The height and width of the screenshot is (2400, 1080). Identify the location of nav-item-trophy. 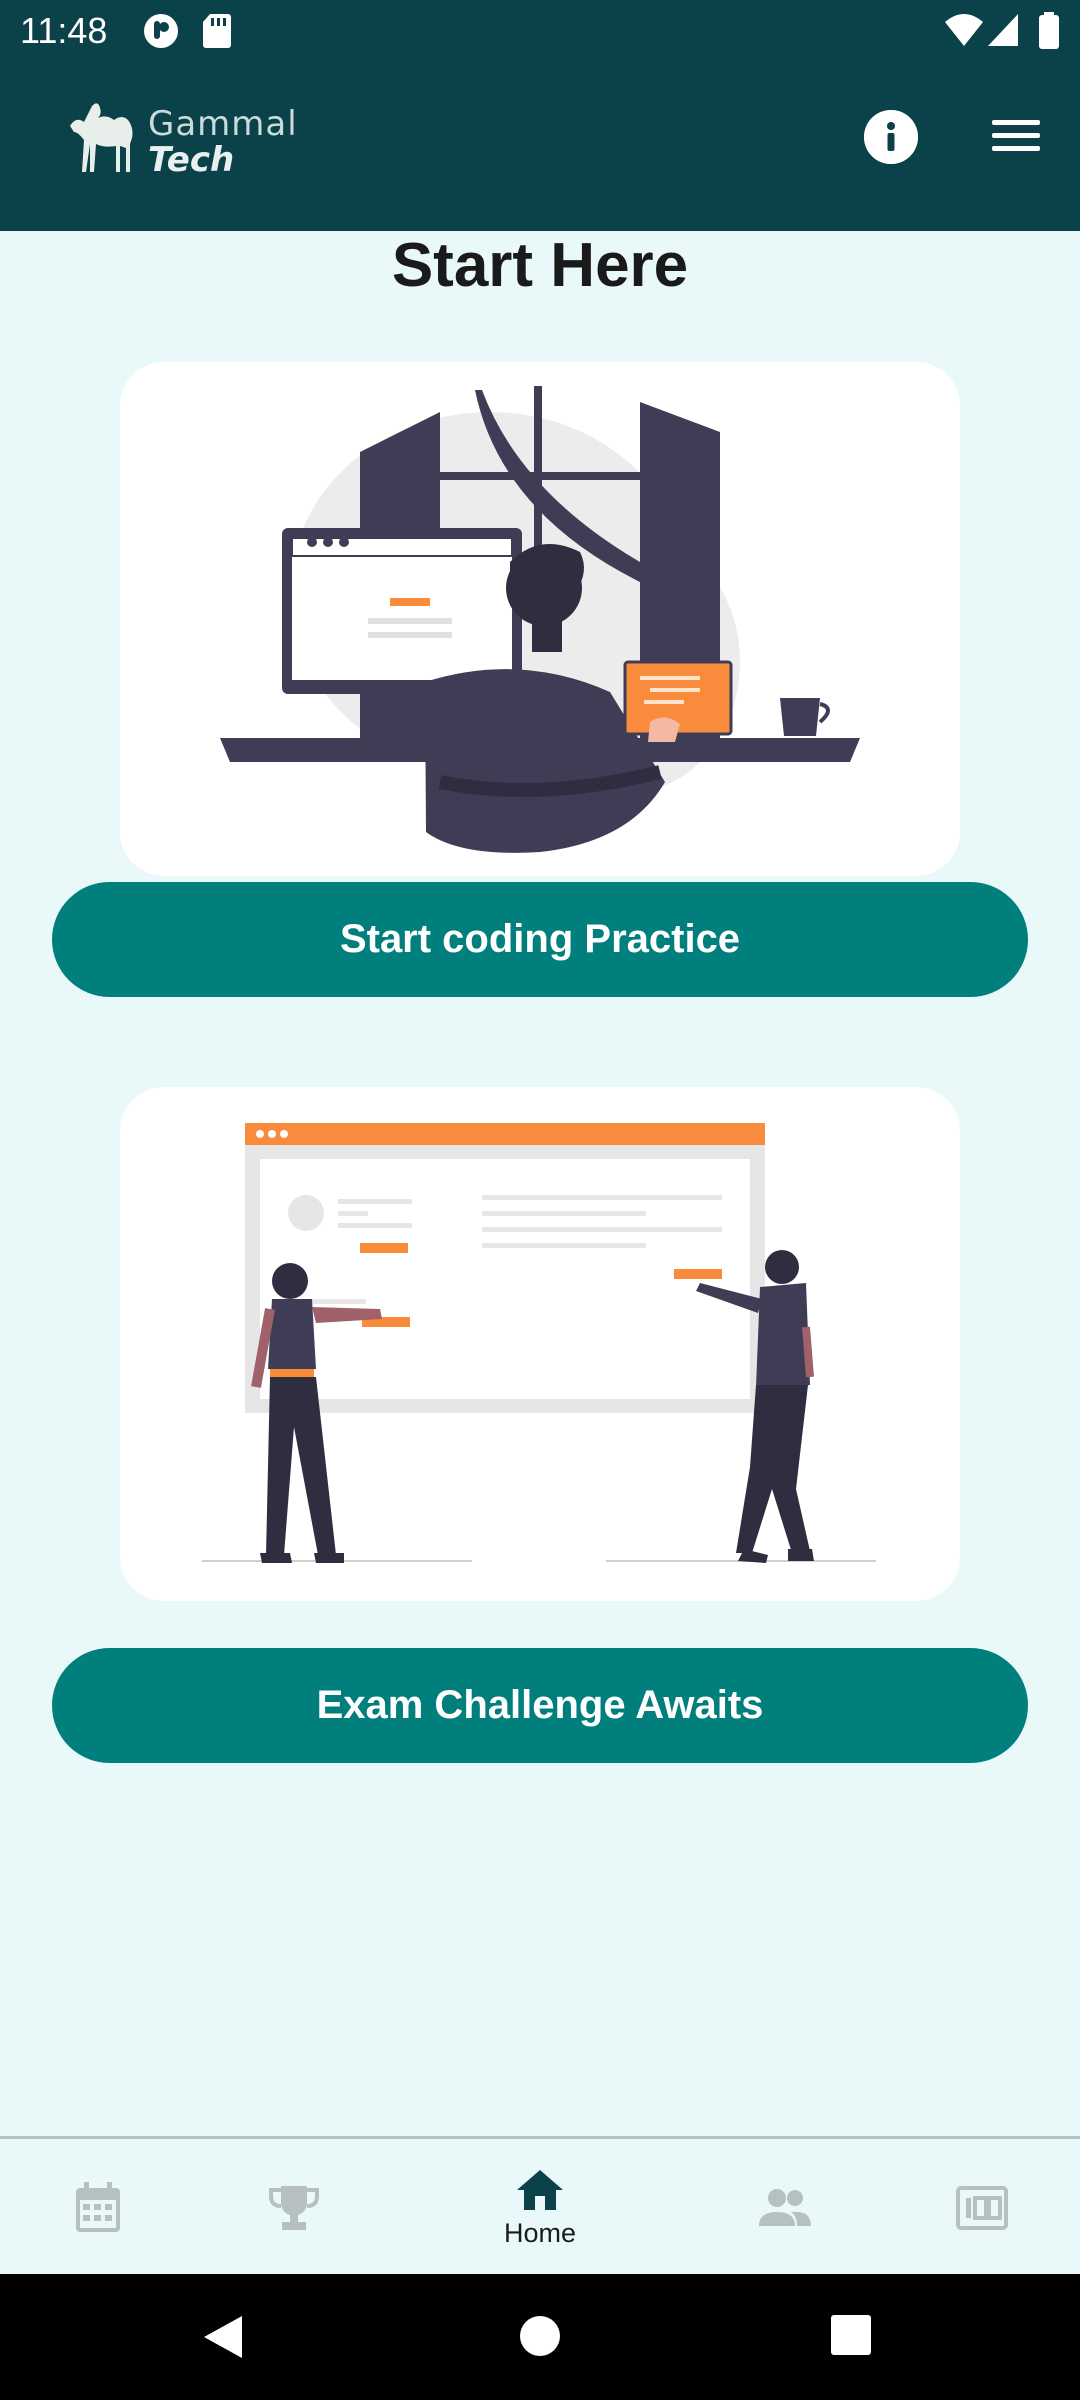
(294, 2208).